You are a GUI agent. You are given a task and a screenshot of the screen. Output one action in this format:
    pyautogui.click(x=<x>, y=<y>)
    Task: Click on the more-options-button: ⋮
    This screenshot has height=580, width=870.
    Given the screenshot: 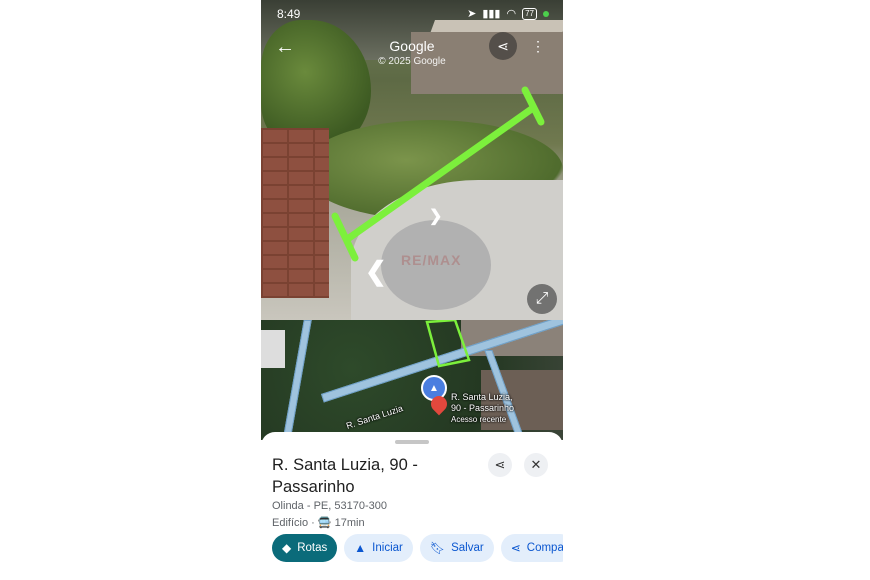 What is the action you would take?
    pyautogui.click(x=538, y=46)
    